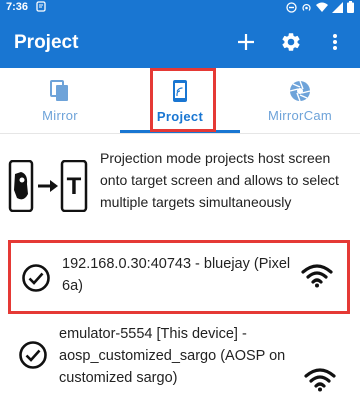 The image size is (360, 395). Describe the element at coordinates (41, 8) in the screenshot. I see `notification-icon` at that location.